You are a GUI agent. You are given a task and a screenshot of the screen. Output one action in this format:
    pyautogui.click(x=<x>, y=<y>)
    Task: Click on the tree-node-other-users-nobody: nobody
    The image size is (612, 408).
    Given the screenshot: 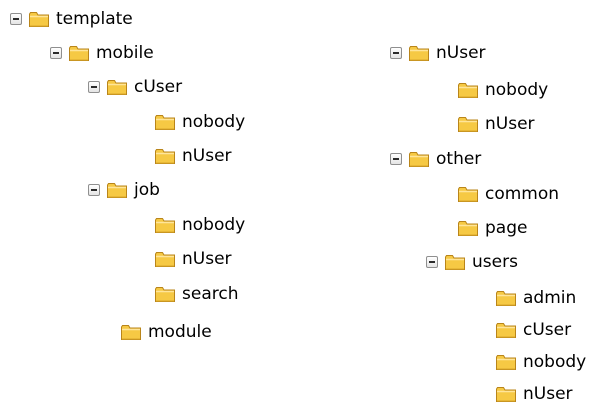 What is the action you would take?
    pyautogui.click(x=540, y=362)
    